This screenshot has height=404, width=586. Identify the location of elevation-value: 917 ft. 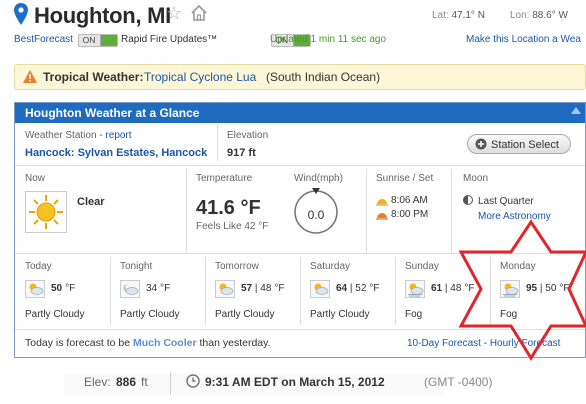
(241, 153).